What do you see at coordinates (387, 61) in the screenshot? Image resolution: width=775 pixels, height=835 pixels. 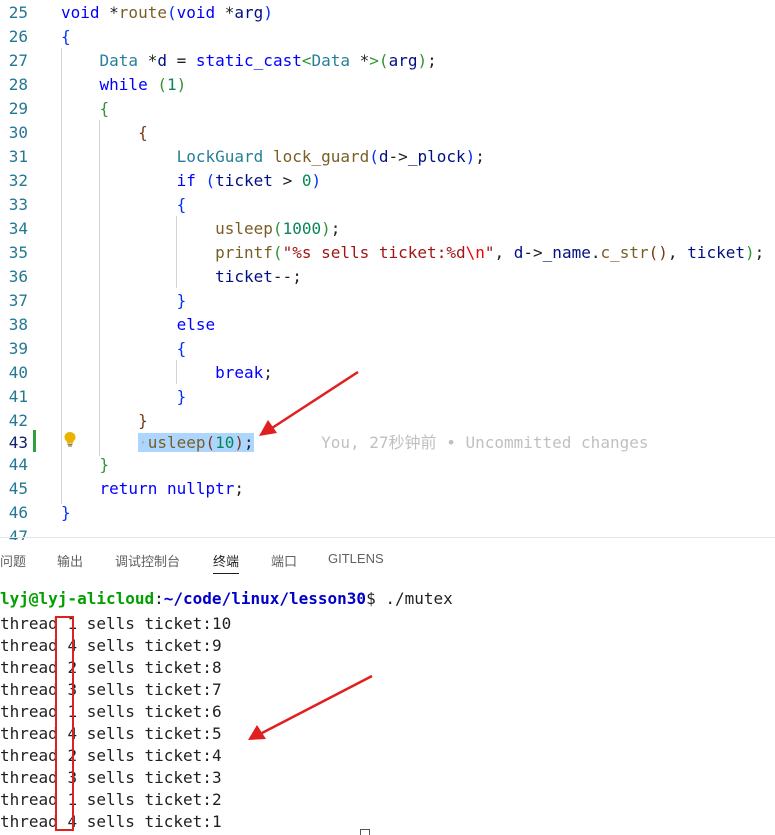 I see `code-line: 27 Data *d = static_cast<Data *>(arg);` at bounding box center [387, 61].